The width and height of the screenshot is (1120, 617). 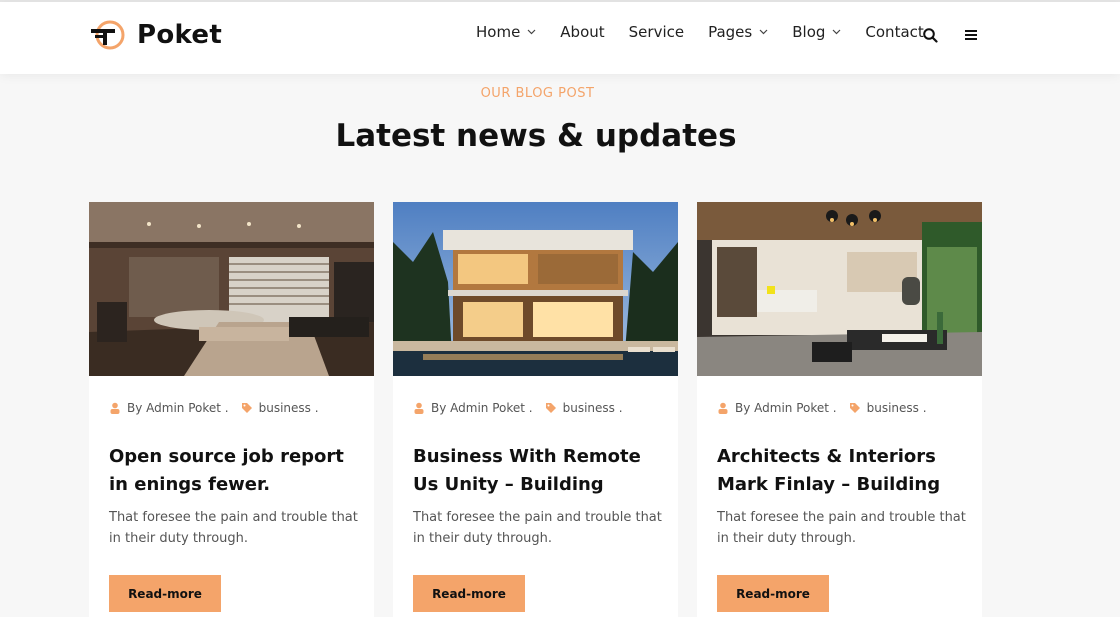 What do you see at coordinates (108, 35) in the screenshot?
I see `logo-icon` at bounding box center [108, 35].